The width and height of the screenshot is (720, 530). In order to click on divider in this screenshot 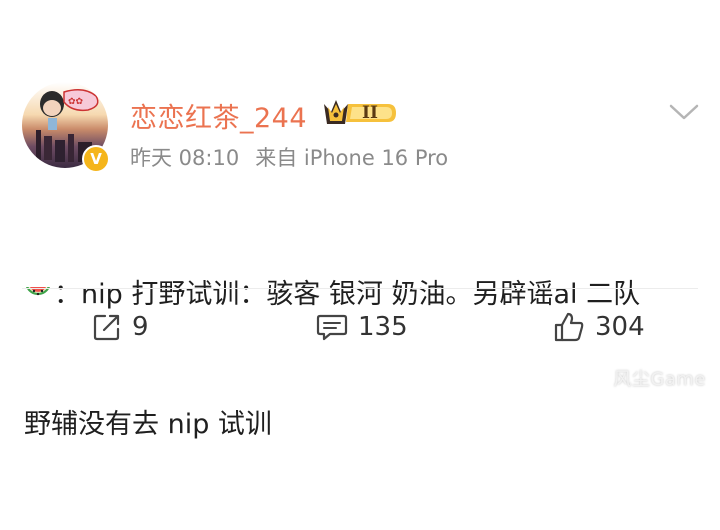, I will do `click(360, 288)`.